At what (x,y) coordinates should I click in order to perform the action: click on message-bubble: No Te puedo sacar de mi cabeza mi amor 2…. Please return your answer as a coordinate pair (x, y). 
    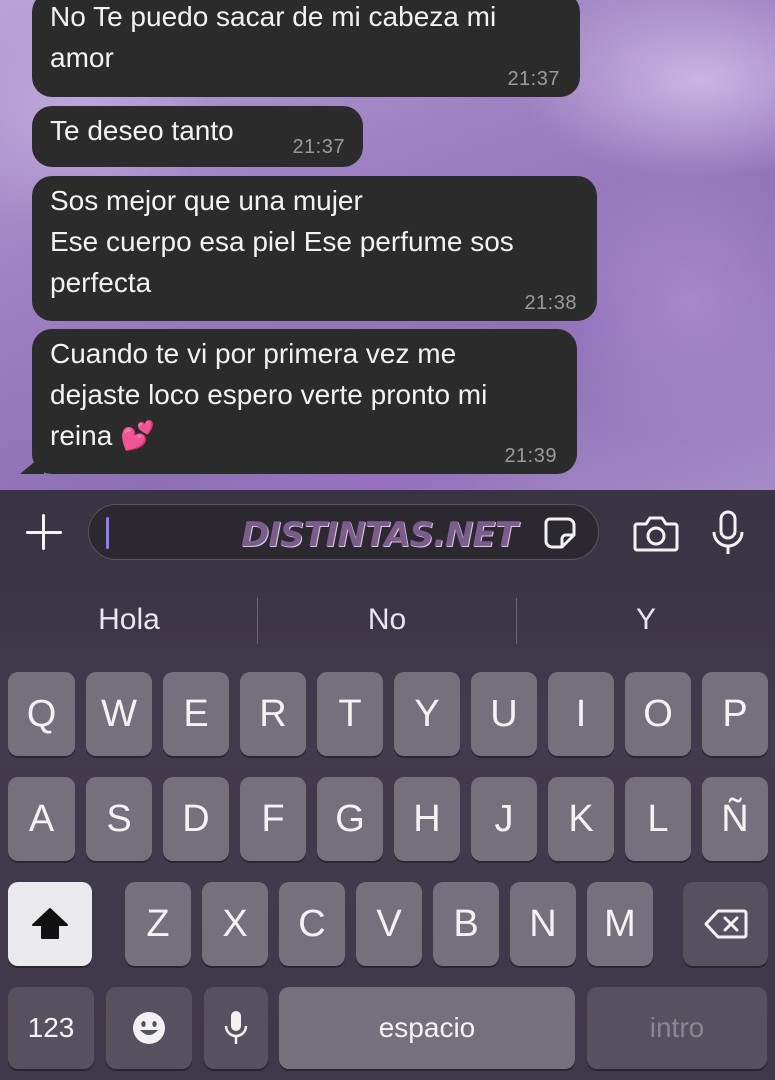
    Looking at the image, I should click on (306, 48).